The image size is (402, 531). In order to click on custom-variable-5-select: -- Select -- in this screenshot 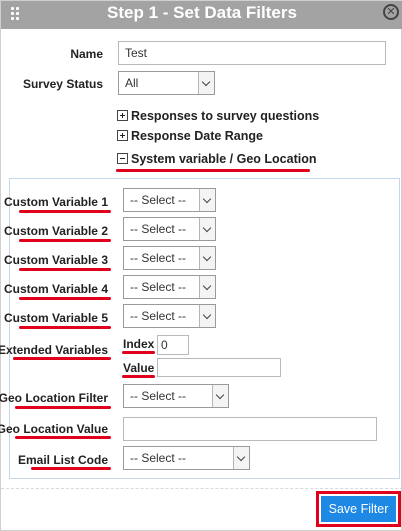, I will do `click(169, 316)`.